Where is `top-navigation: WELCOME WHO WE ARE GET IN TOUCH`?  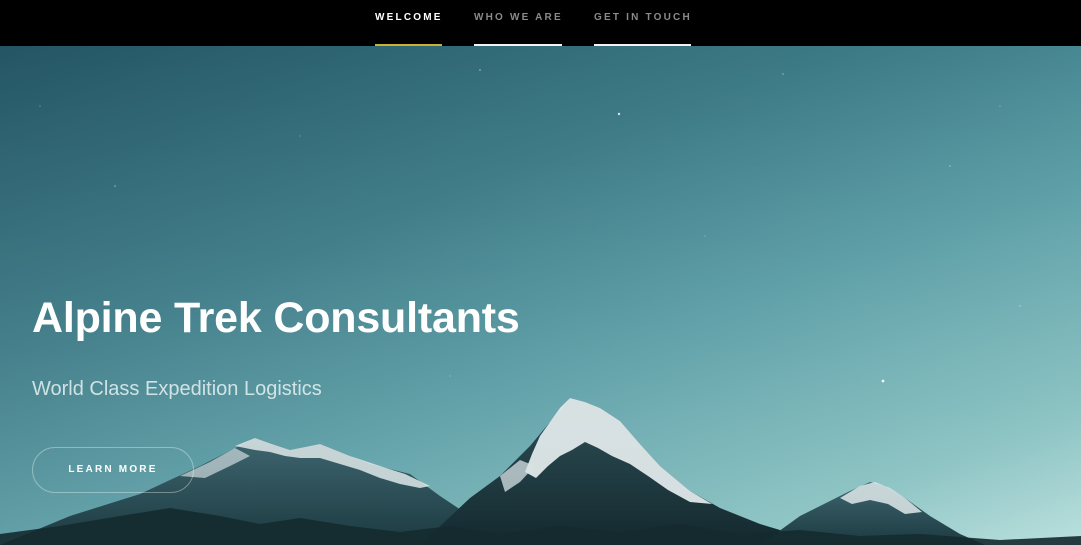 top-navigation: WELCOME WHO WE ARE GET IN TOUCH is located at coordinates (540, 23).